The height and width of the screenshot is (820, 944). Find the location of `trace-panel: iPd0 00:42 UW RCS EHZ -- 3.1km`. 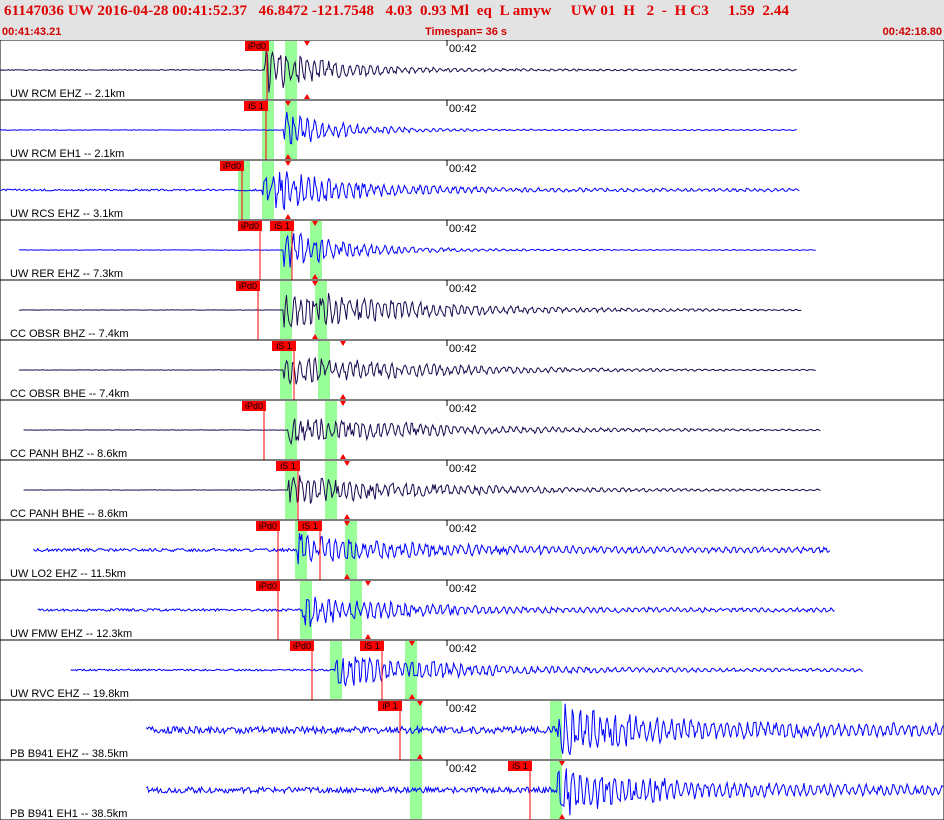

trace-panel: iPd0 00:42 UW RCS EHZ -- 3.1km is located at coordinates (472, 190).